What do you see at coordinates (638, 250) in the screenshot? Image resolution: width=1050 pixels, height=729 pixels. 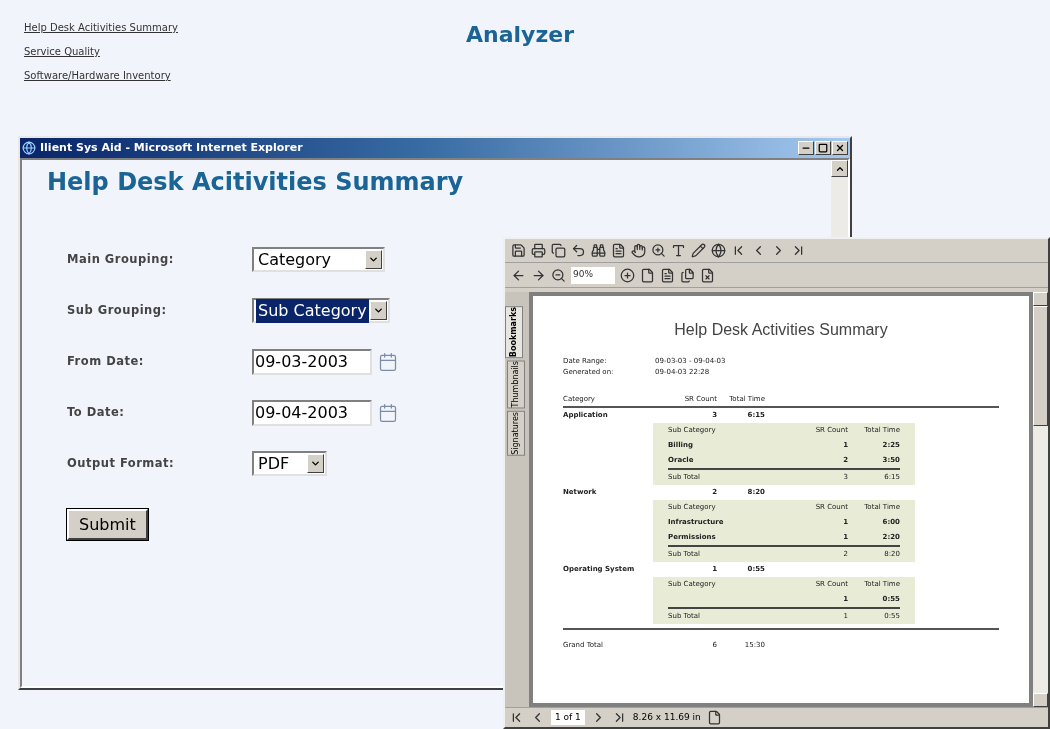 I see `hand-icon` at bounding box center [638, 250].